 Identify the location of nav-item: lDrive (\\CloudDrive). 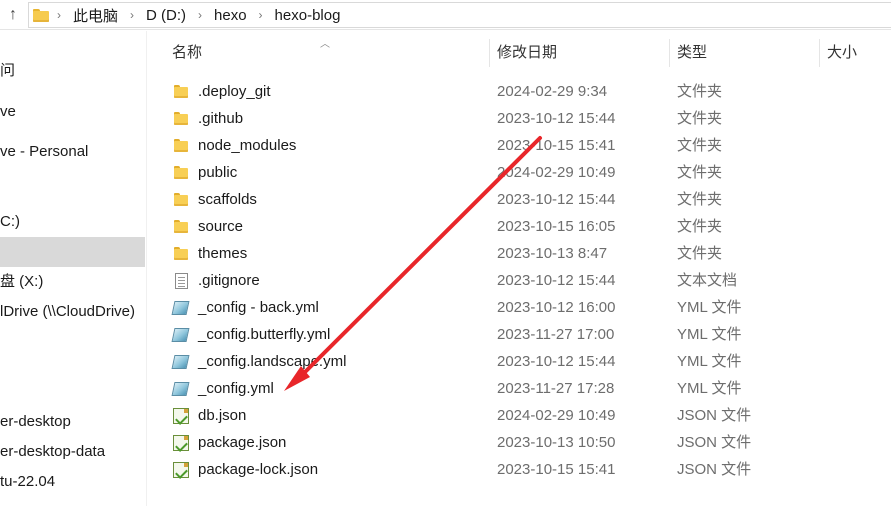
(72, 312).